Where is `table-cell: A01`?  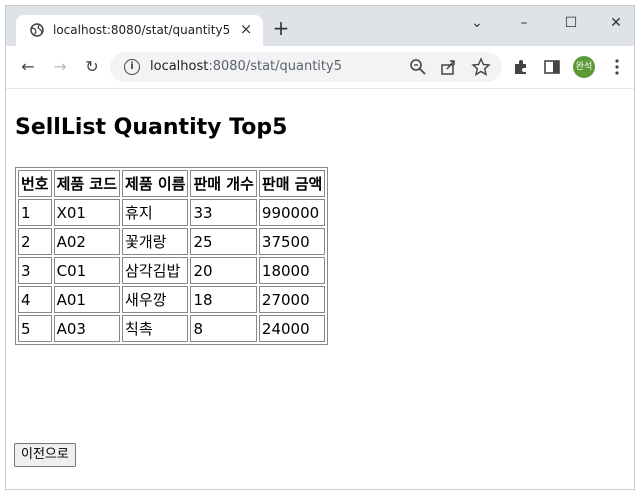
table-cell: A01 is located at coordinates (87, 299).